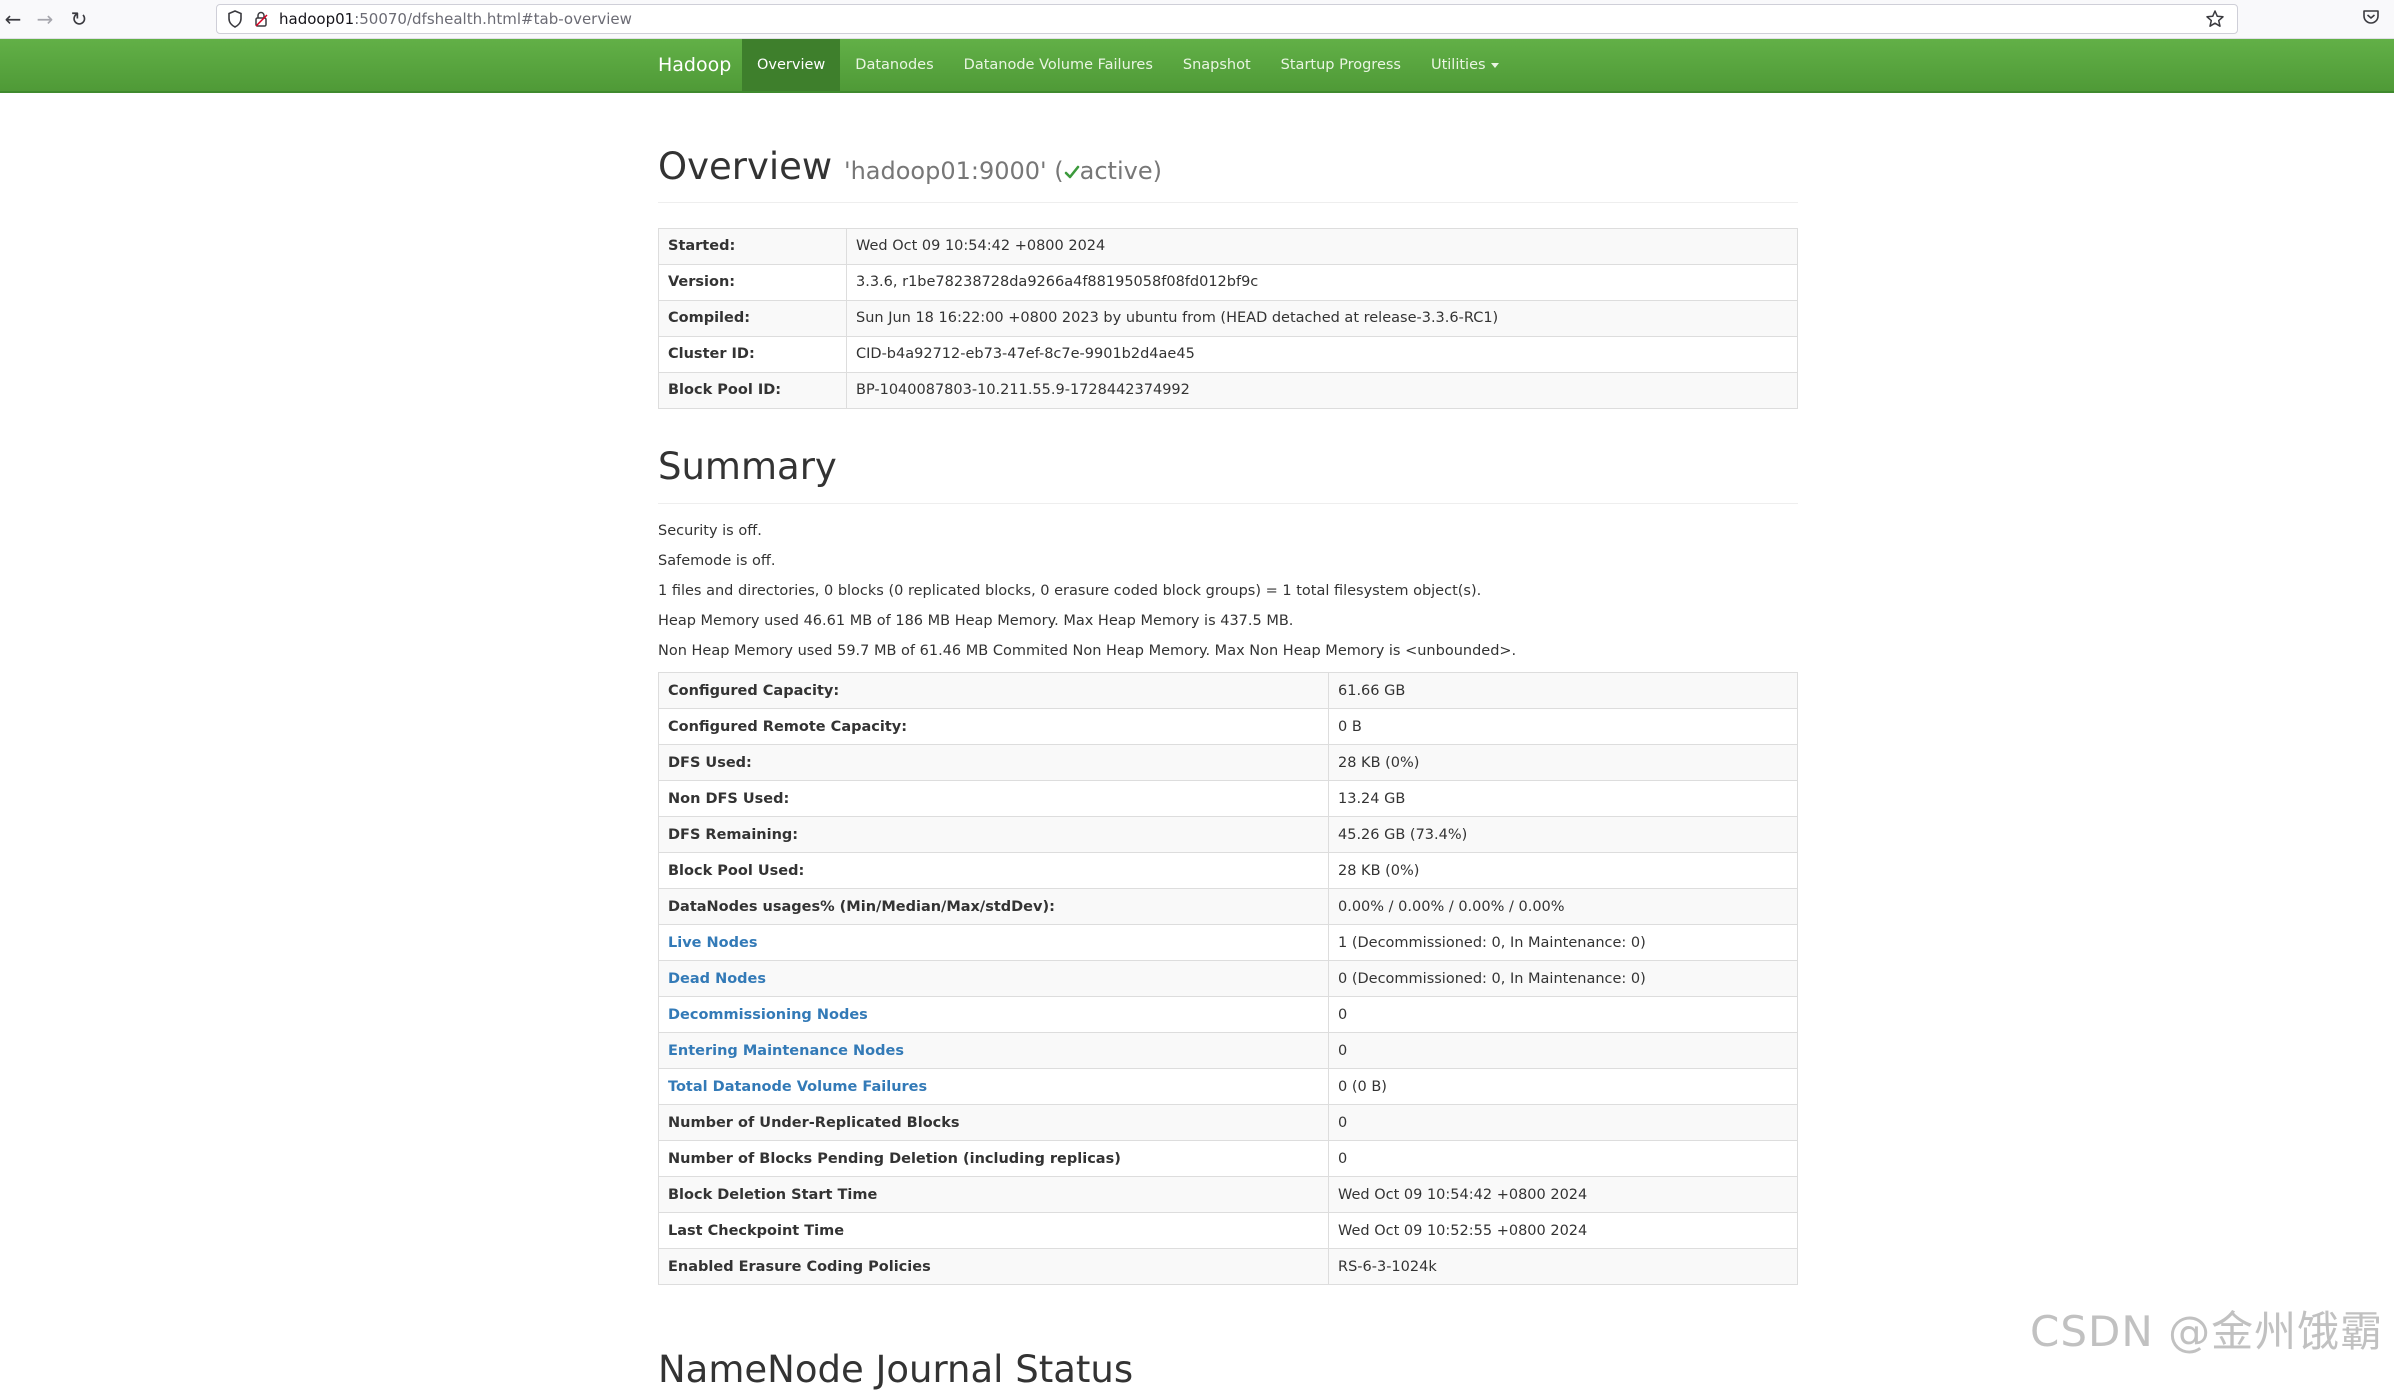 The image size is (2394, 1391). Describe the element at coordinates (694, 65) in the screenshot. I see `brand-logo: Hadoop` at that location.